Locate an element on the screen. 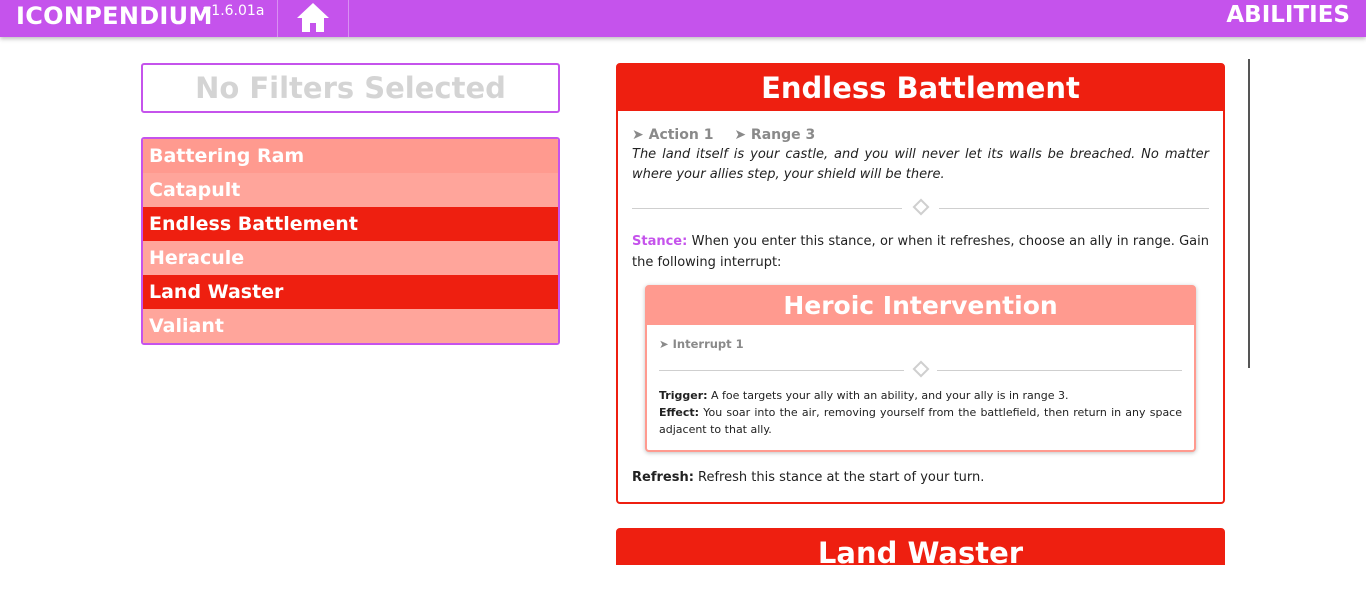  scrollbar is located at coordinates (1249, 213).